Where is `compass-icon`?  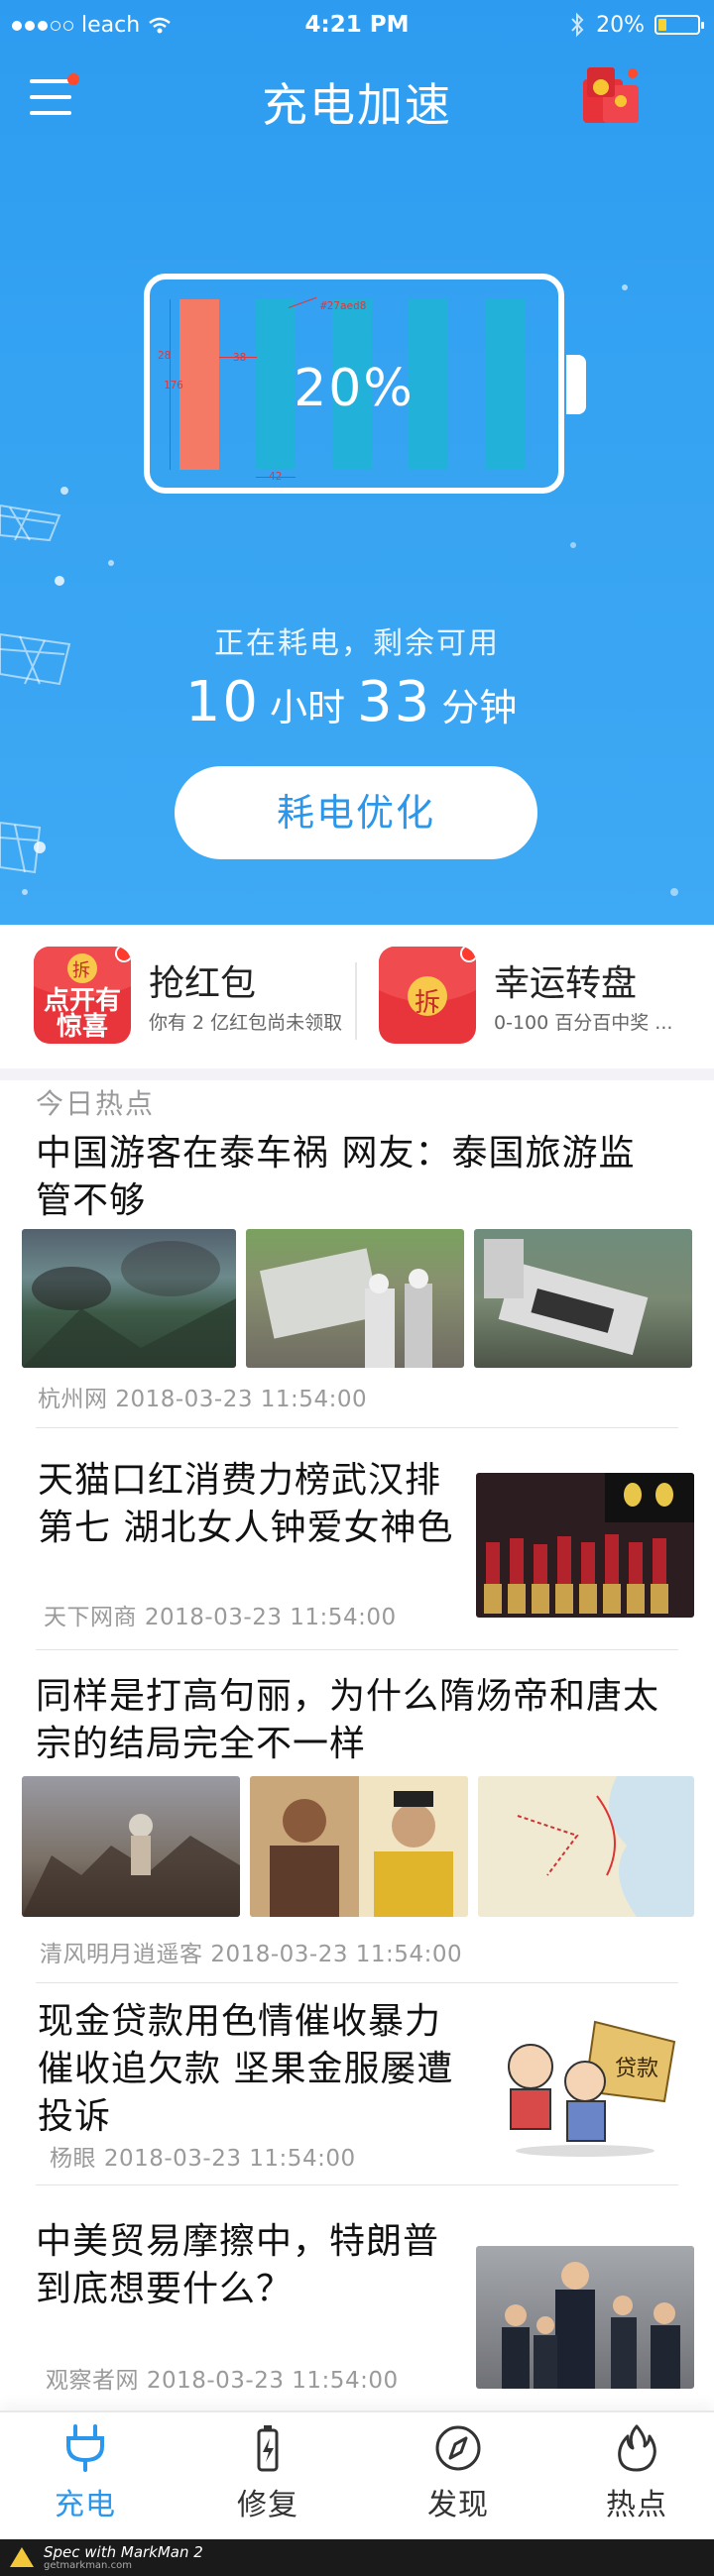 compass-icon is located at coordinates (458, 2448).